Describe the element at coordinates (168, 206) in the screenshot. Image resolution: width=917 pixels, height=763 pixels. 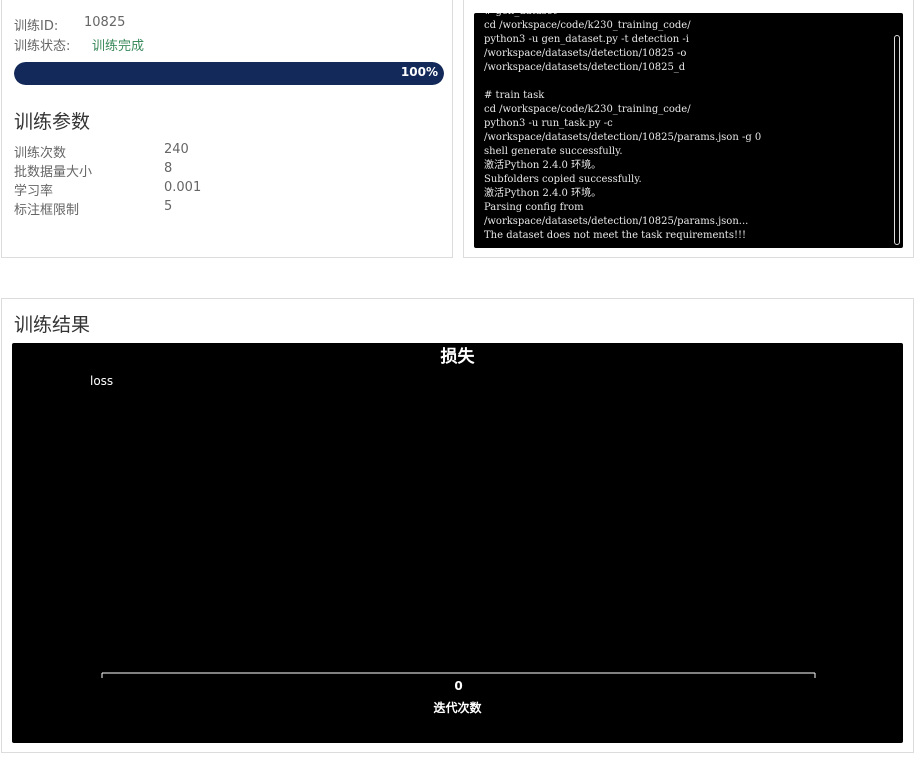
I see `param-value: 5` at that location.